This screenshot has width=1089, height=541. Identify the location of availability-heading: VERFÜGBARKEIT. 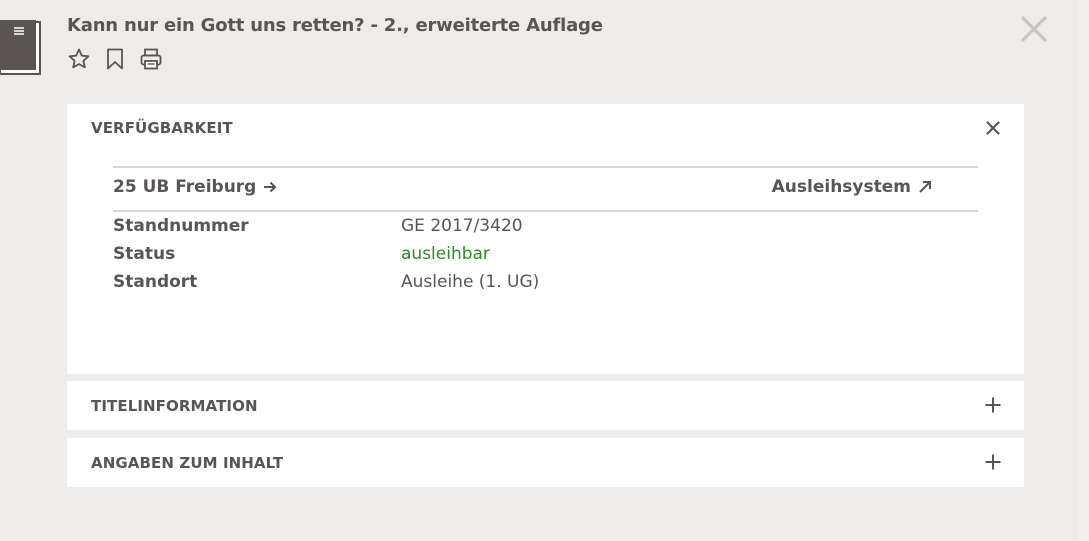
(162, 128).